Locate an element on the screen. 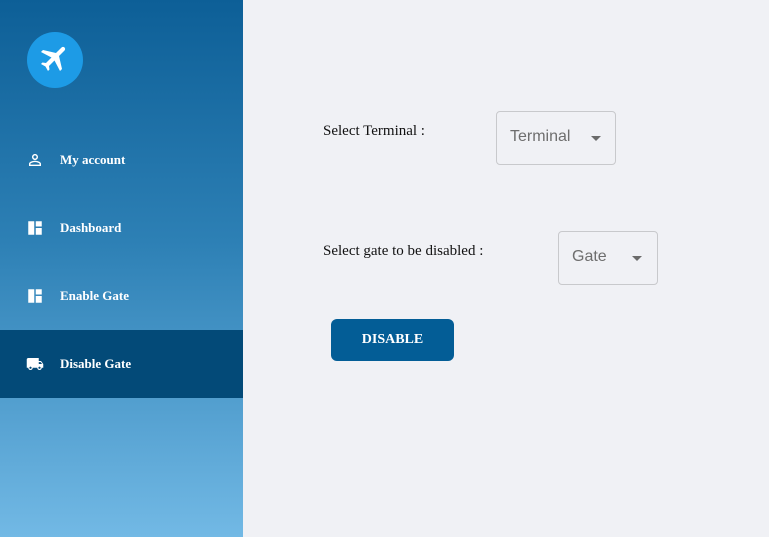 This screenshot has height=537, width=769. sidebar-item-disable-gate: Disable Gate is located at coordinates (121, 364).